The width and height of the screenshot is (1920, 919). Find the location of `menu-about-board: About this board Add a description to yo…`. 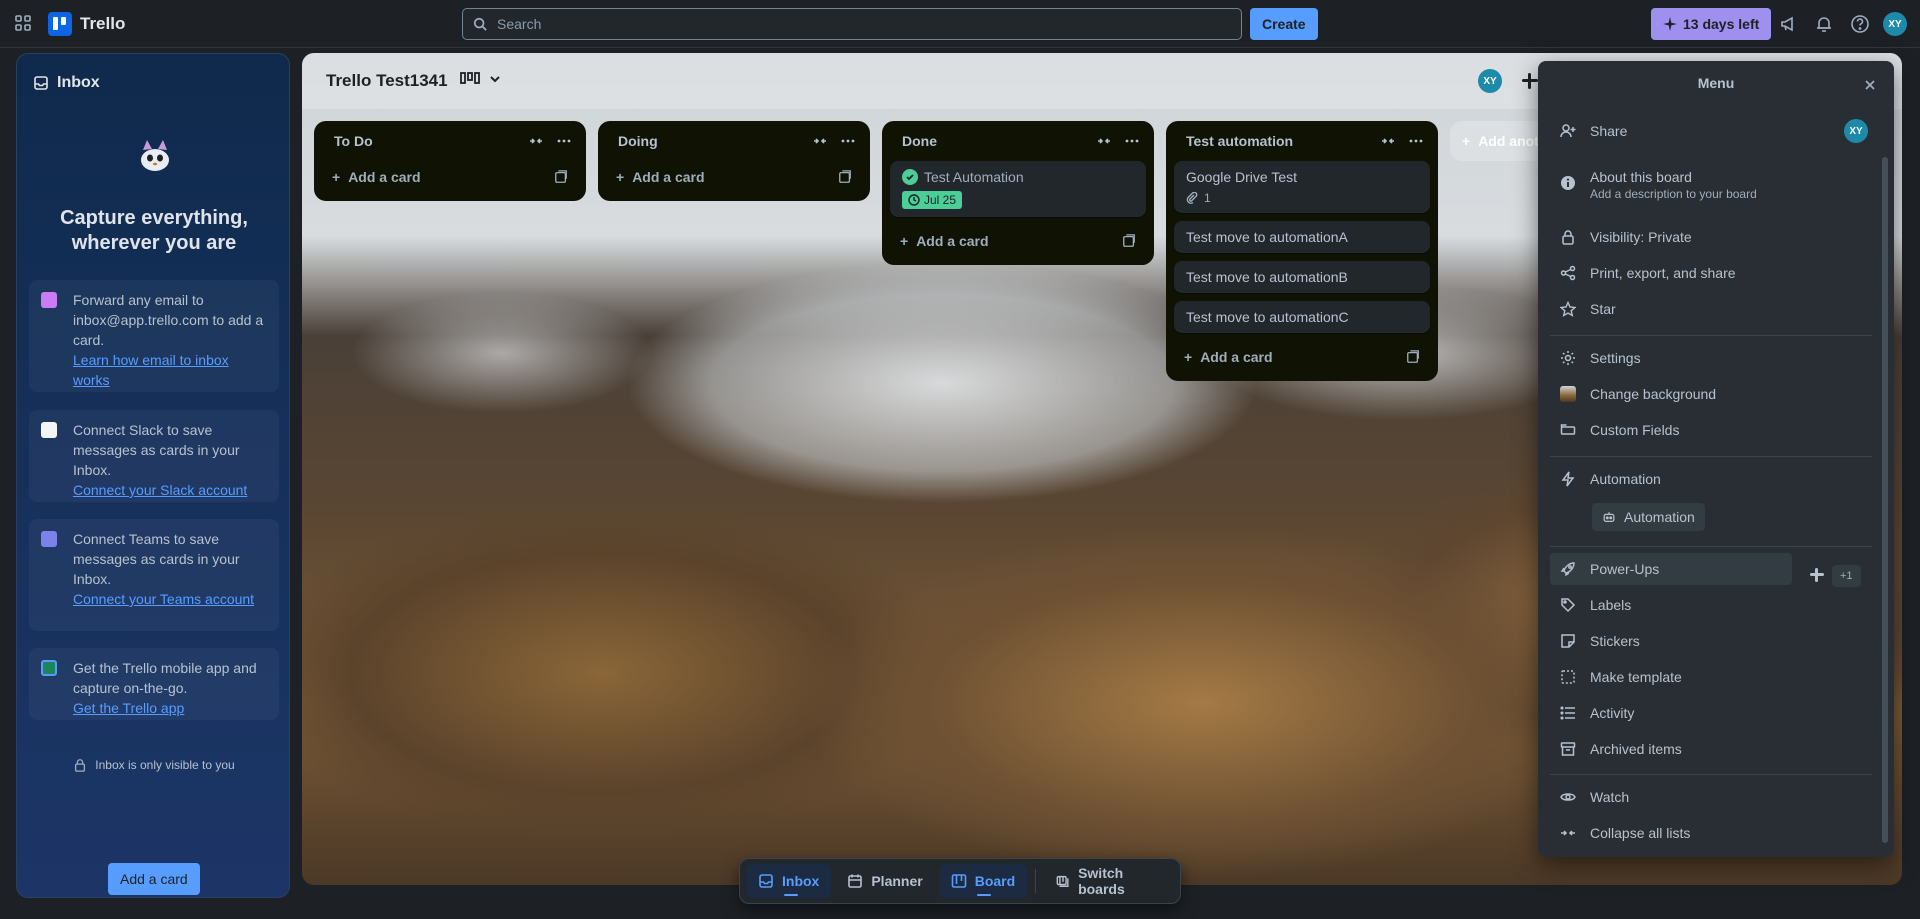

menu-about-board: About this board Add a description to yo… is located at coordinates (1711, 187).